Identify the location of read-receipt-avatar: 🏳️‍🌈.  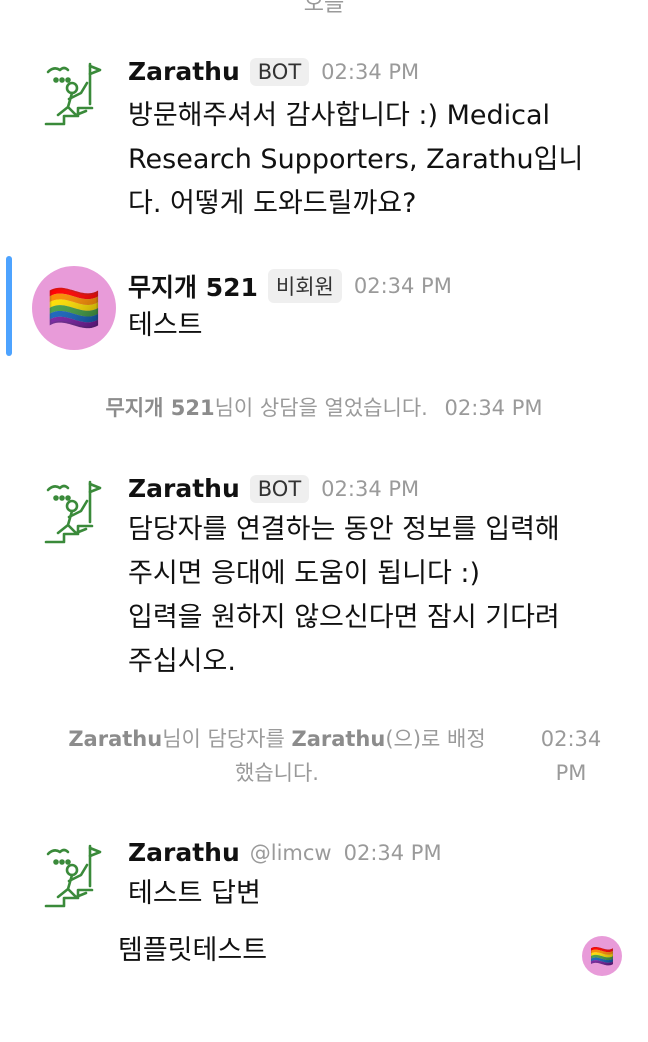
(602, 956).